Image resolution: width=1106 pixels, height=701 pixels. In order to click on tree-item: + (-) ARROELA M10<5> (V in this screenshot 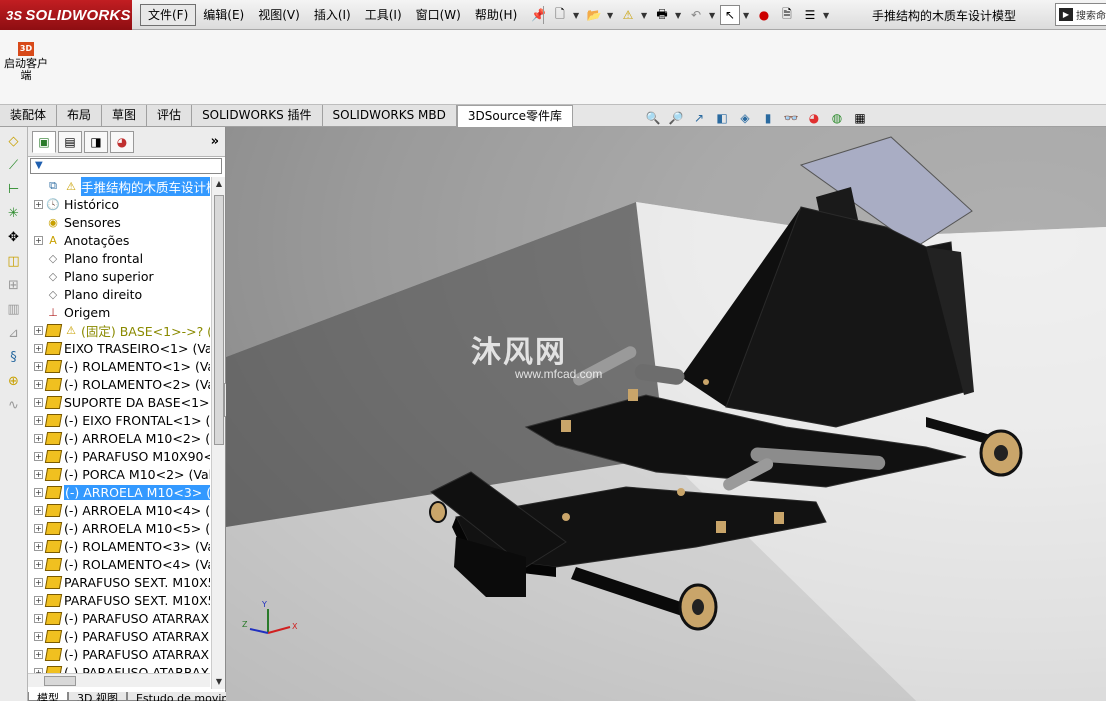, I will do `click(119, 528)`.